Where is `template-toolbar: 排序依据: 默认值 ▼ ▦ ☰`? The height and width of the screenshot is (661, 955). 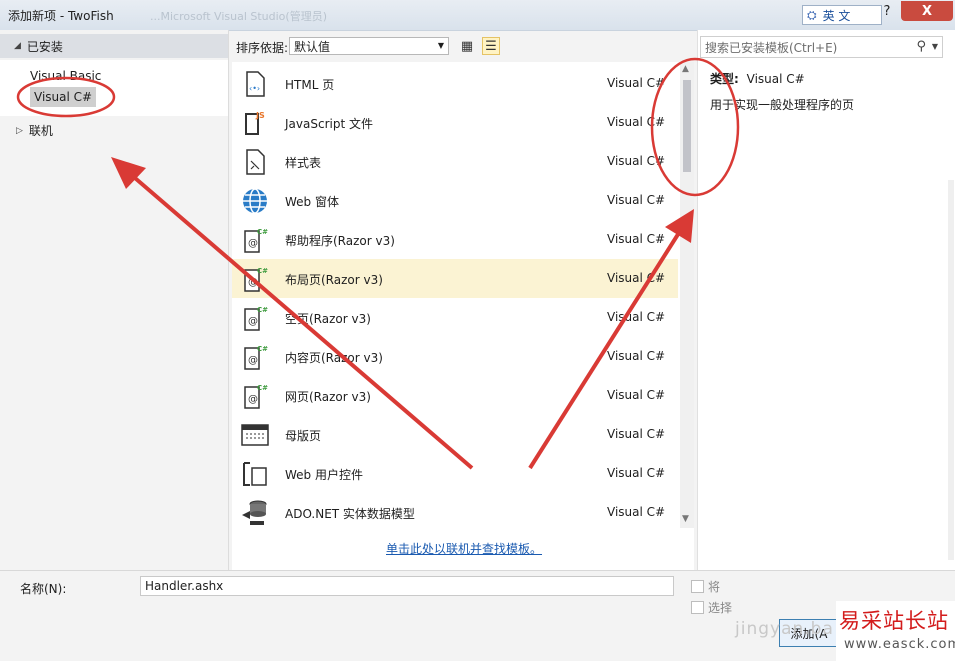 template-toolbar: 排序依据: 默认值 ▼ ▦ ☰ is located at coordinates (461, 46).